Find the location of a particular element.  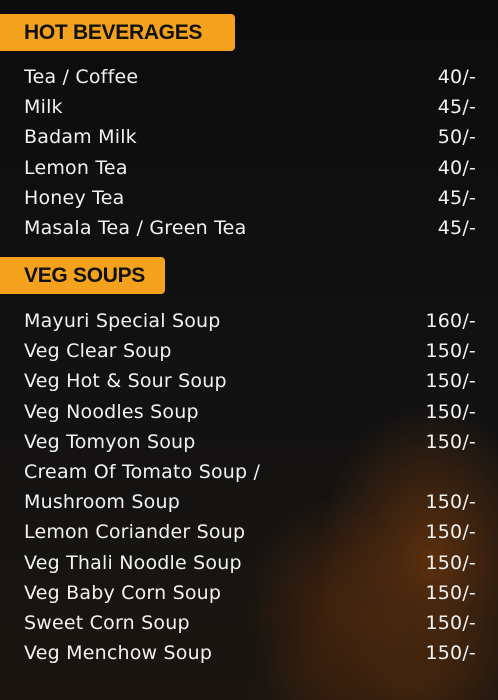

section-title: VEG SOUPS is located at coordinates (85, 275).